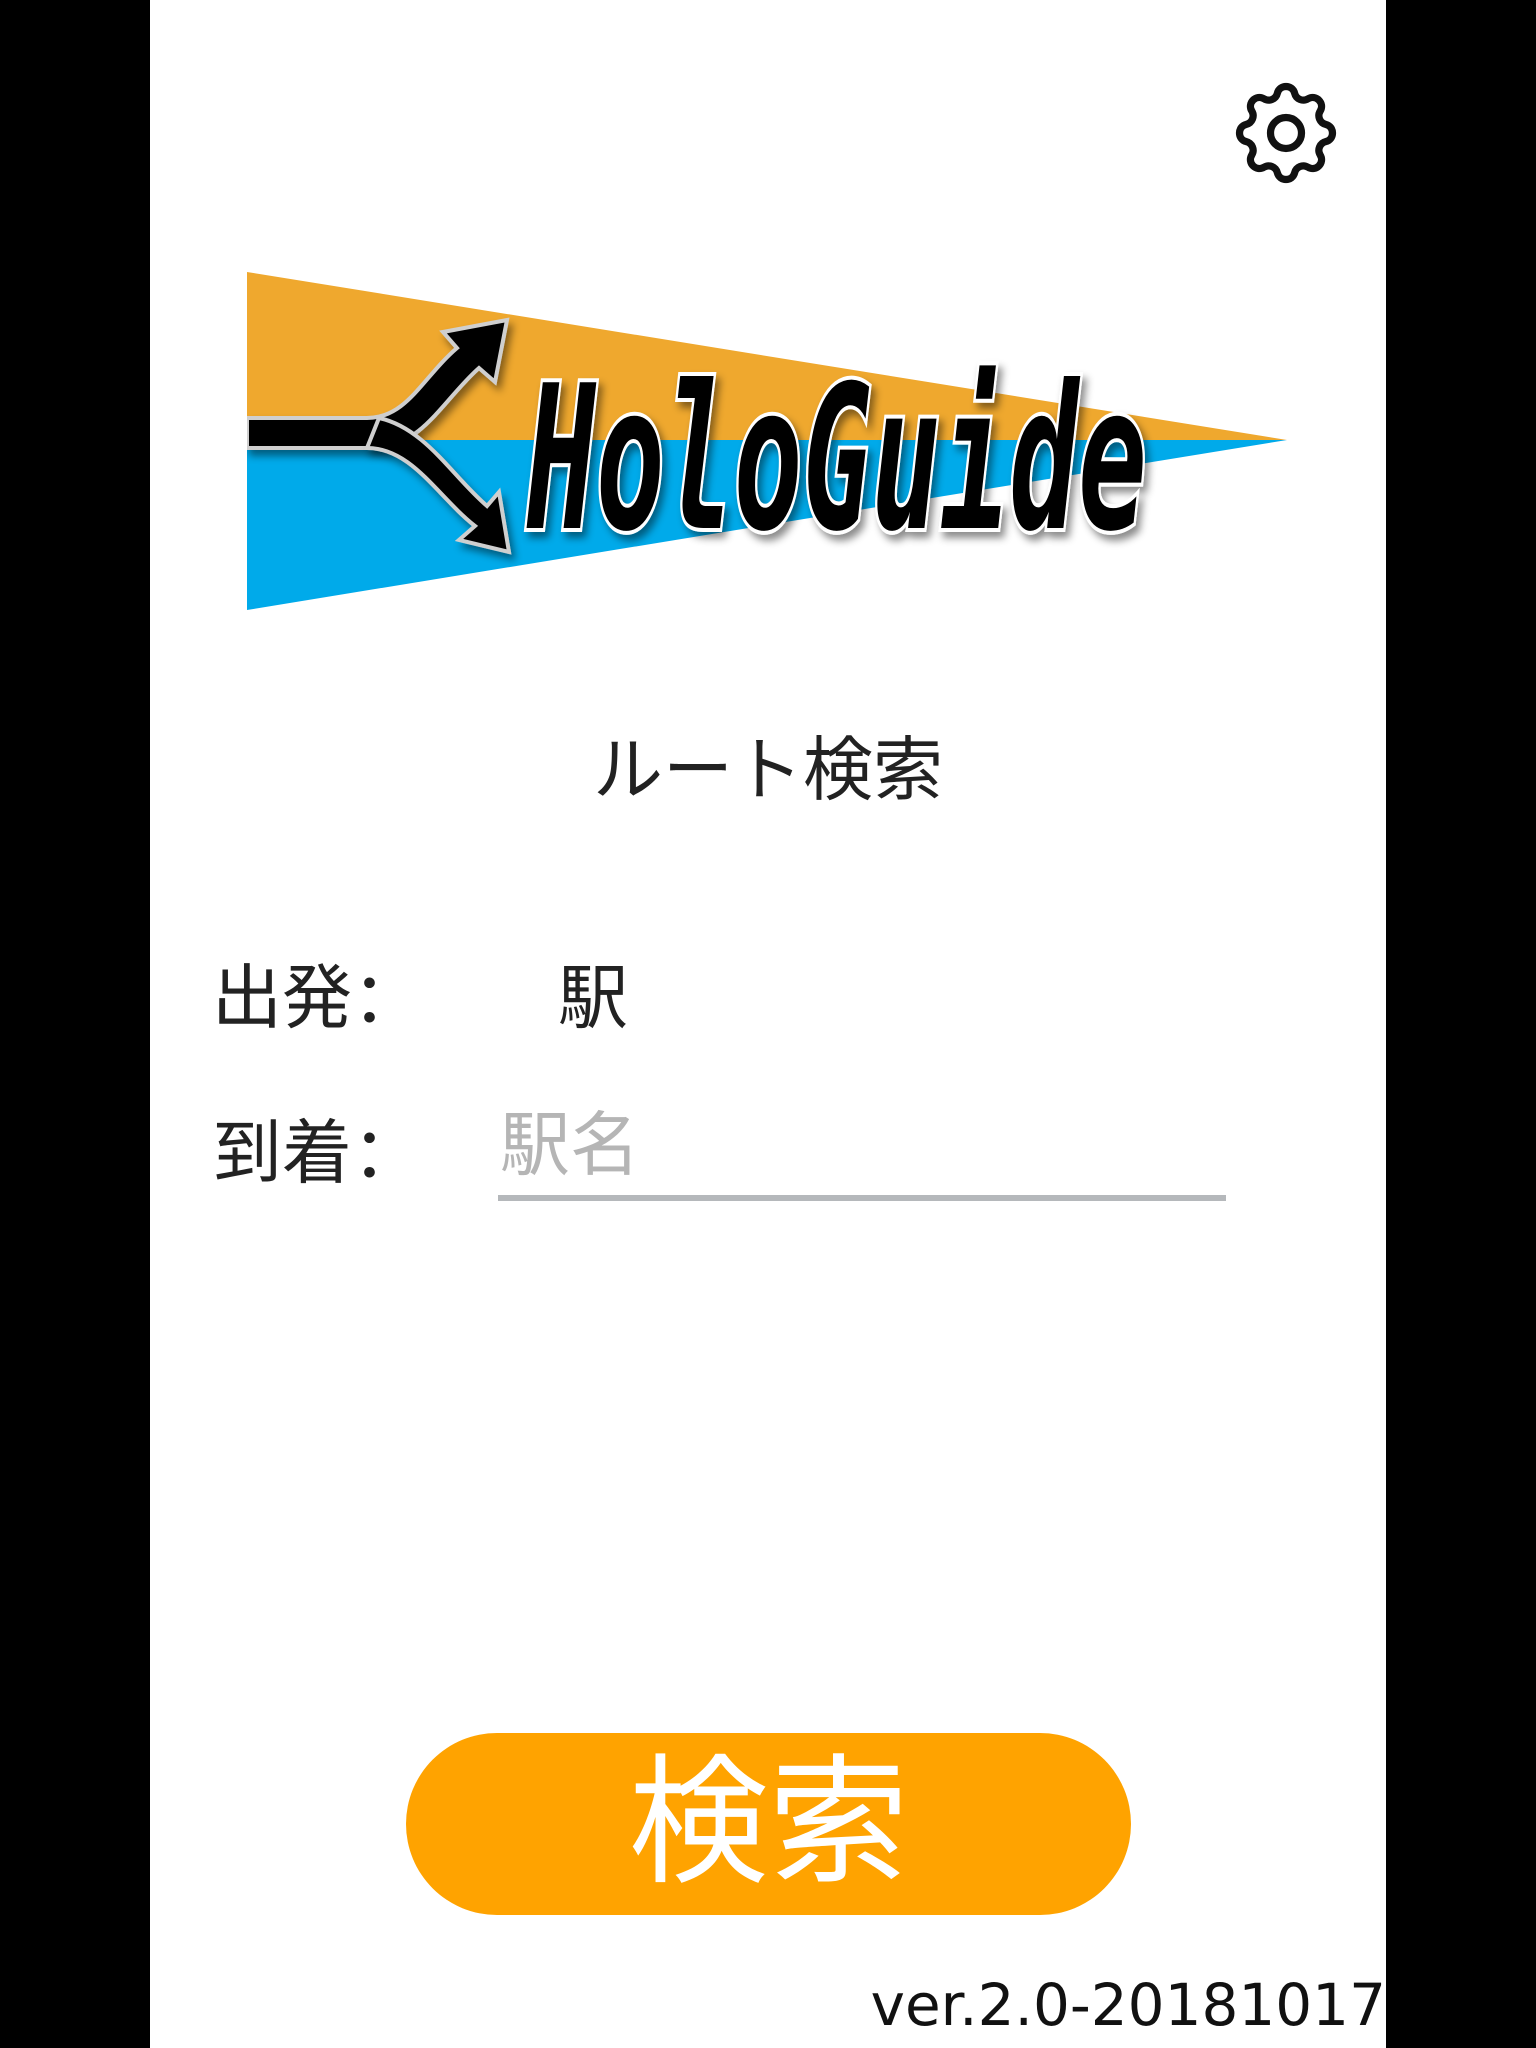 This screenshot has height=2048, width=1536. I want to click on settings-button, so click(1278, 133).